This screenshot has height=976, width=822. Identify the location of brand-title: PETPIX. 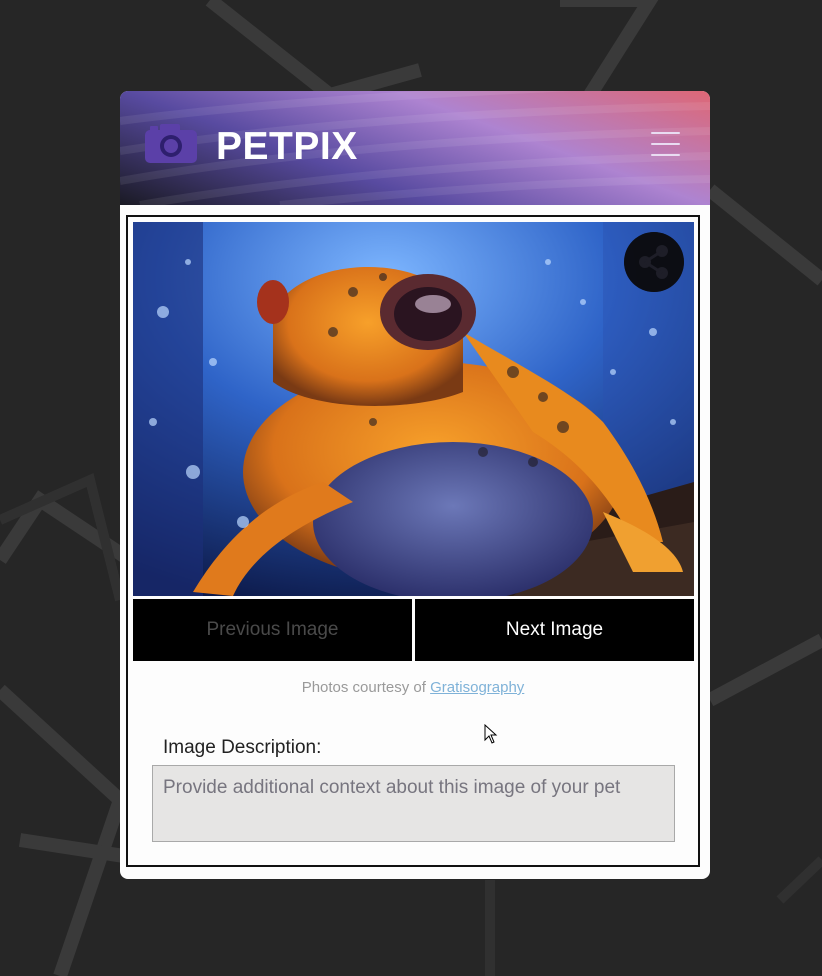
(287, 147).